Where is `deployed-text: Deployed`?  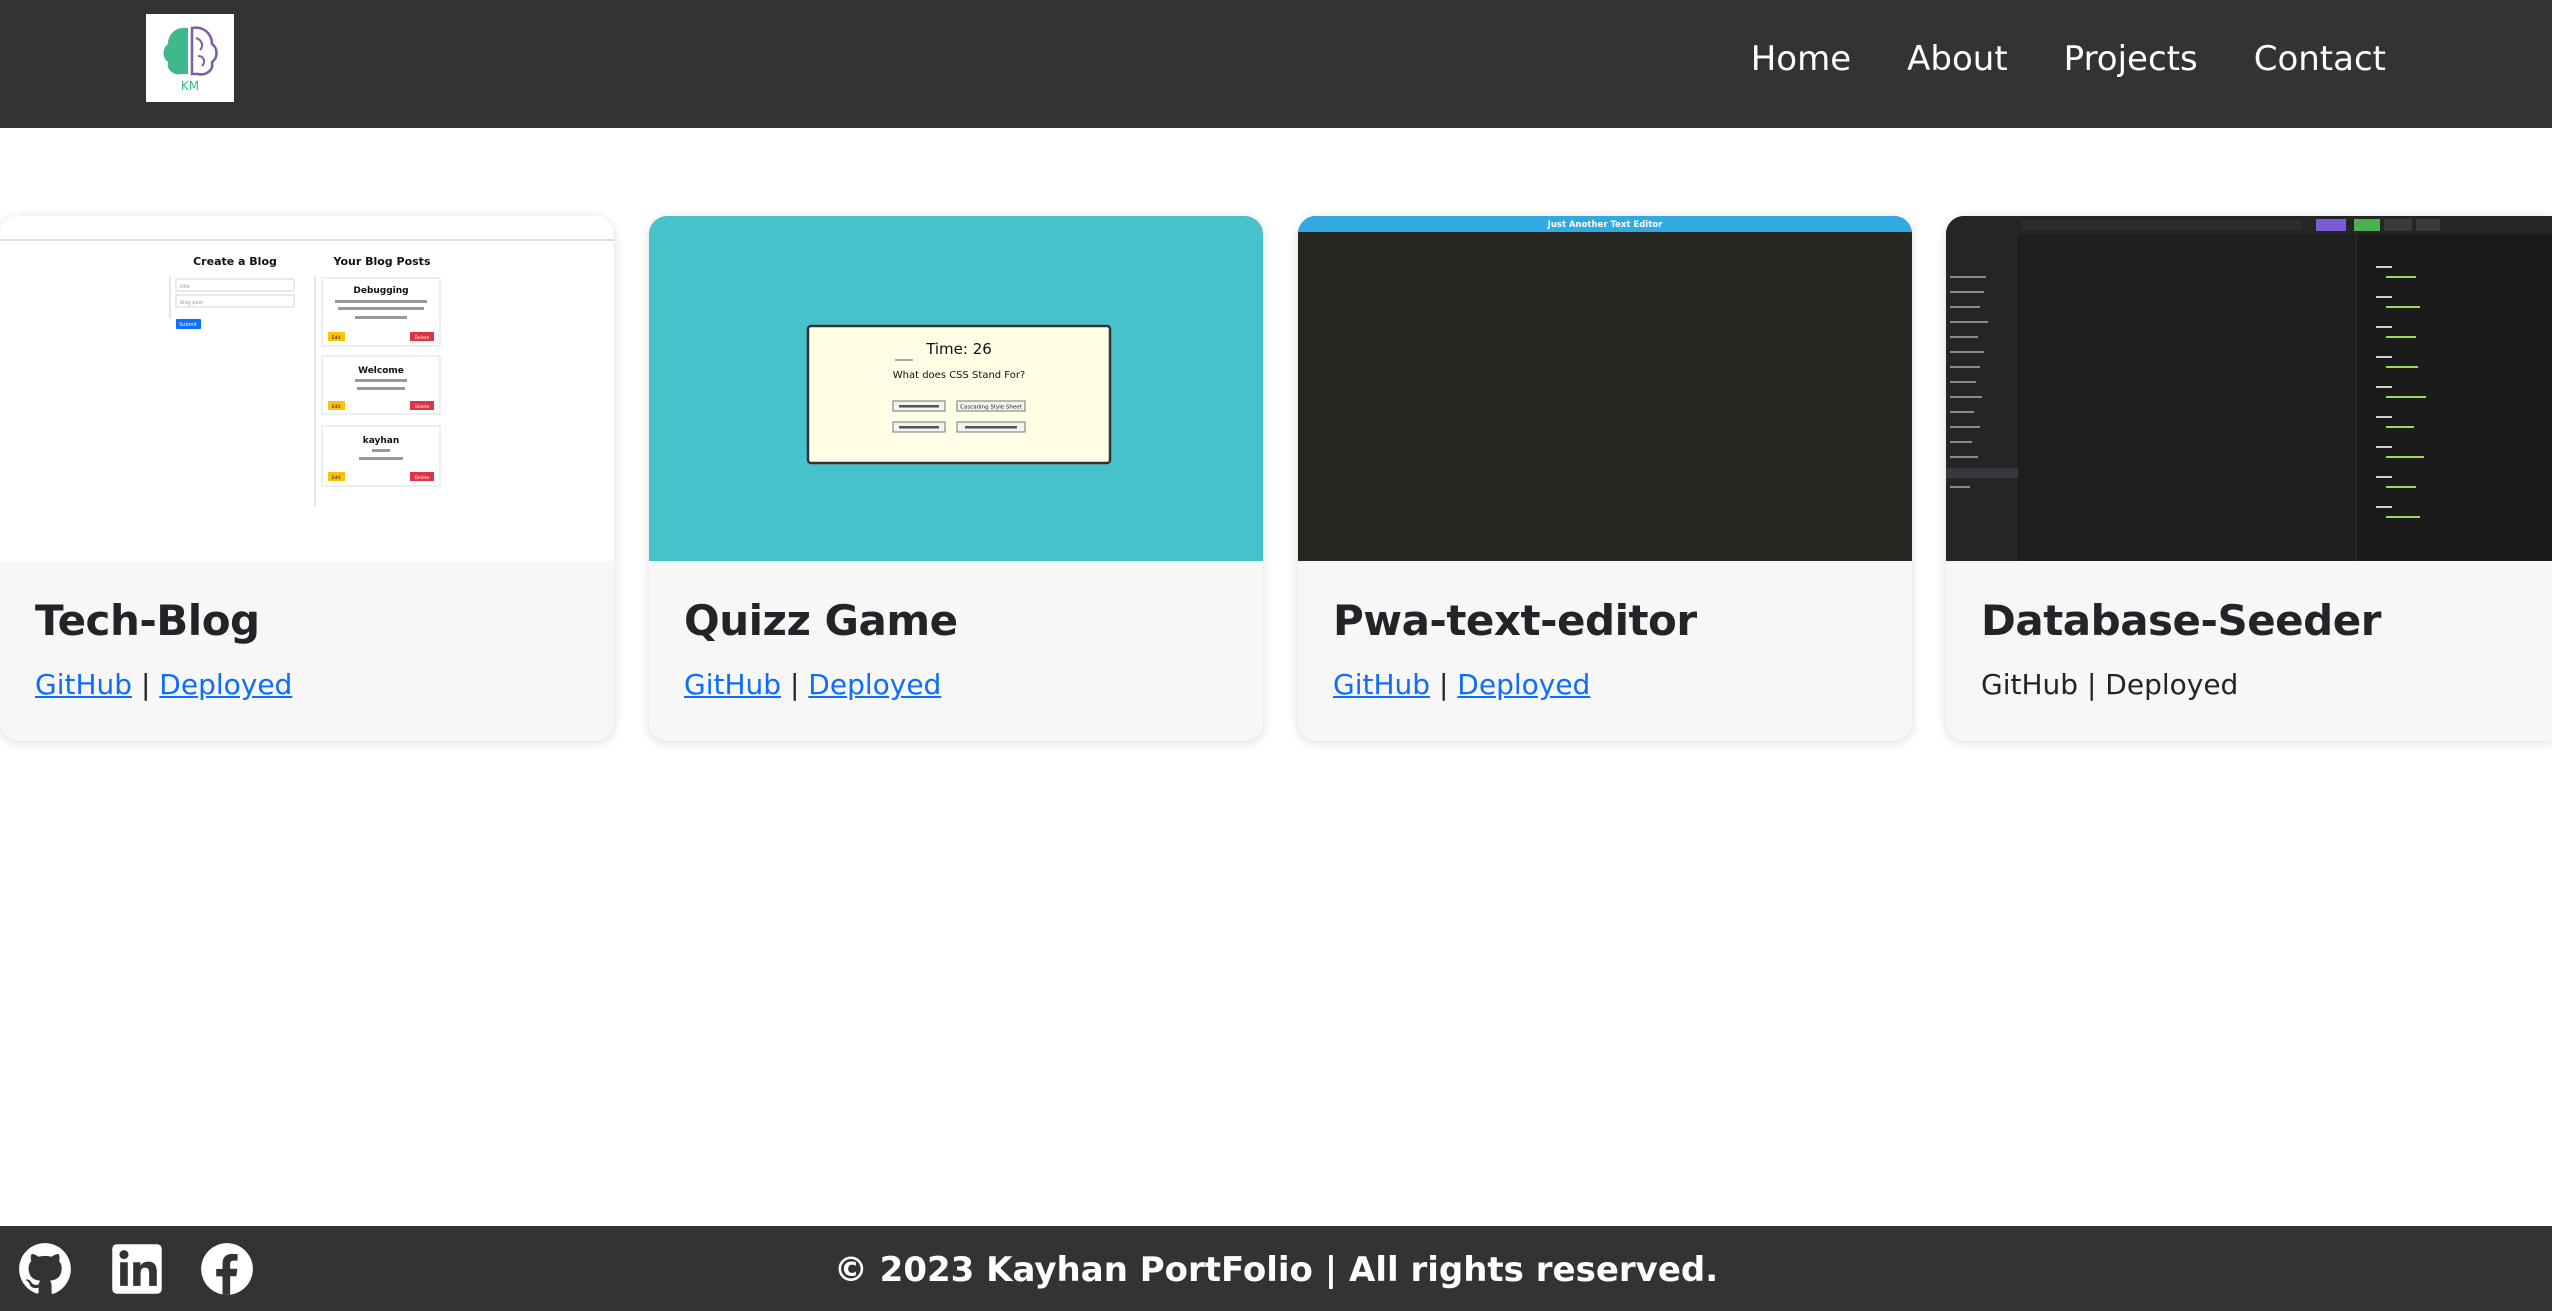
deployed-text: Deployed is located at coordinates (2171, 684).